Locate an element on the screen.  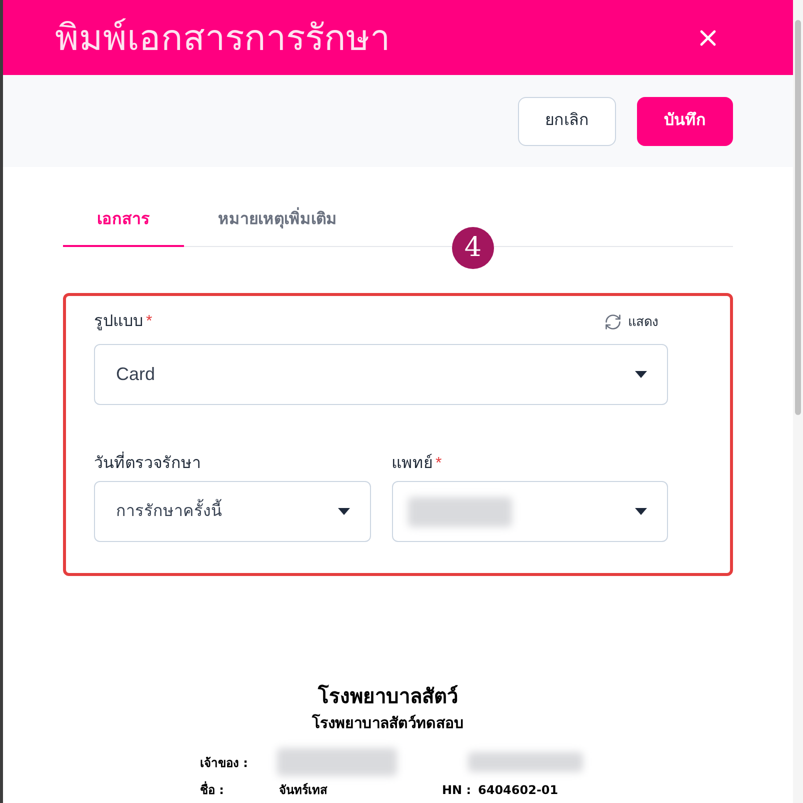
field-value: 6404602-01 is located at coordinates (518, 789).